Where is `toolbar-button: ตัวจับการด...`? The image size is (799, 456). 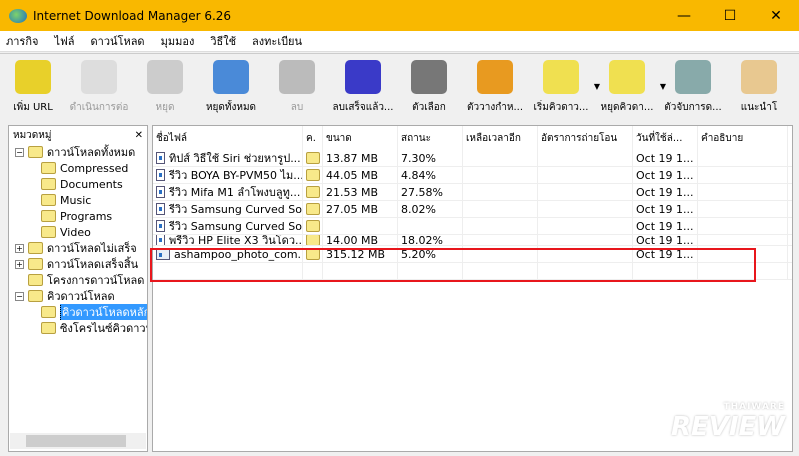 toolbar-button: ตัวจับการด... is located at coordinates (693, 87).